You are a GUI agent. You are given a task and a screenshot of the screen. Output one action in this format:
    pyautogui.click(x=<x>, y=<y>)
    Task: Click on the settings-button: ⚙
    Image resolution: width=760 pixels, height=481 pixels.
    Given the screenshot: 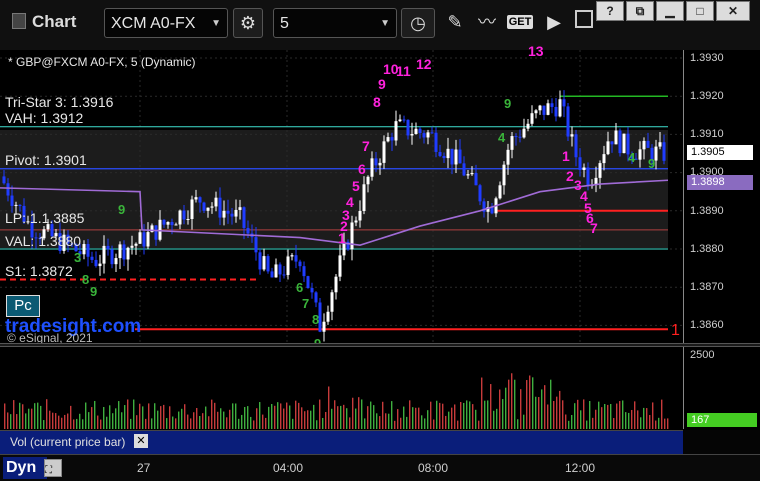 What is the action you would take?
    pyautogui.click(x=248, y=23)
    